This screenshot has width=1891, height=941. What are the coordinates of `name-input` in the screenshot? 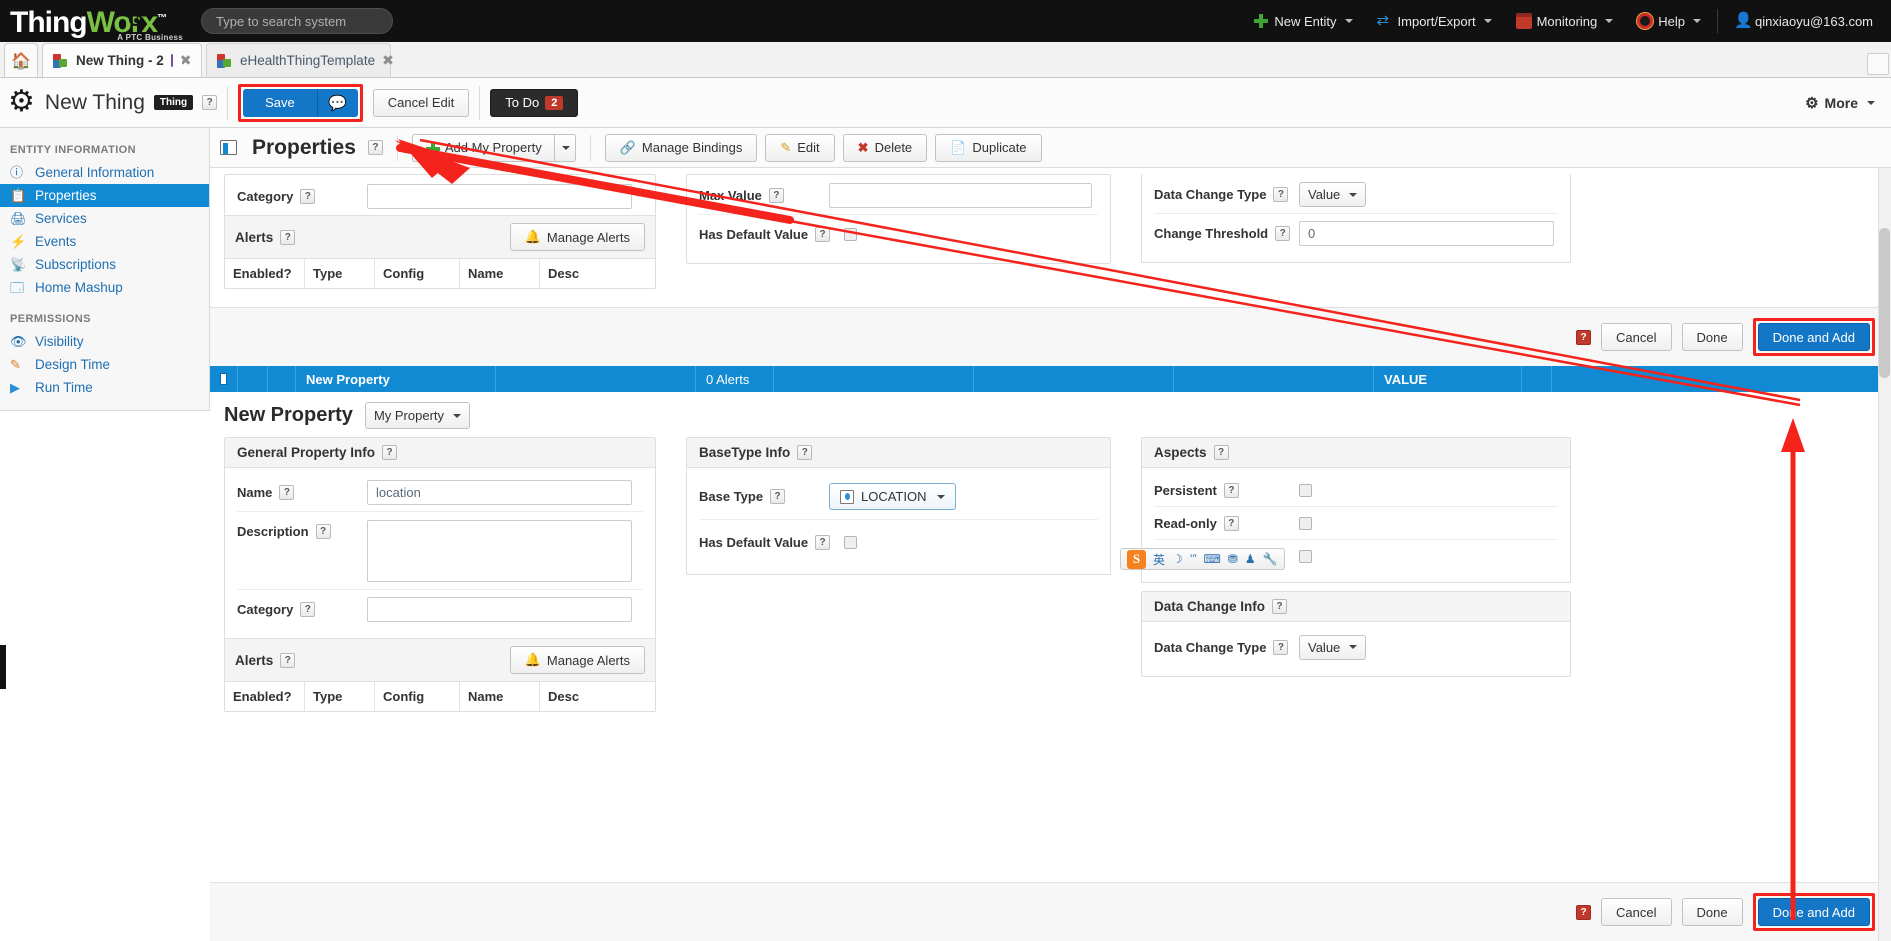 It's located at (499, 492).